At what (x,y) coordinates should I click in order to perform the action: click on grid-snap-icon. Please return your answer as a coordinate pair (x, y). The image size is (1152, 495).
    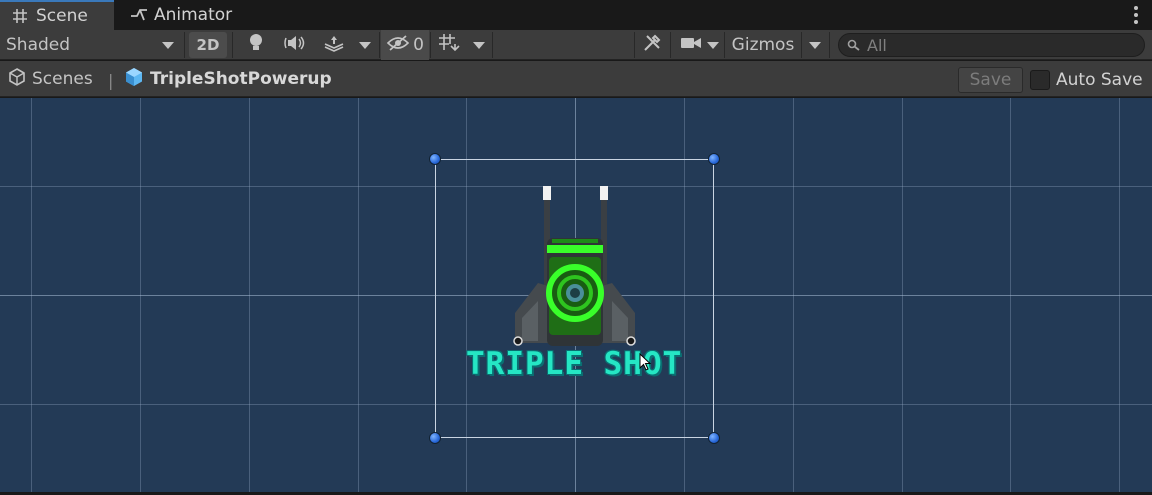
    Looking at the image, I should click on (449, 45).